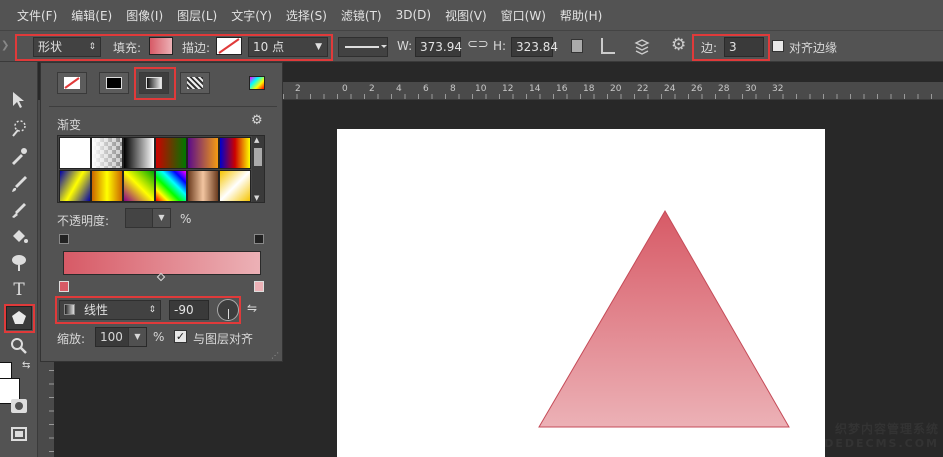 This screenshot has width=943, height=457. I want to click on preset-blue-red-yellow, so click(235, 153).